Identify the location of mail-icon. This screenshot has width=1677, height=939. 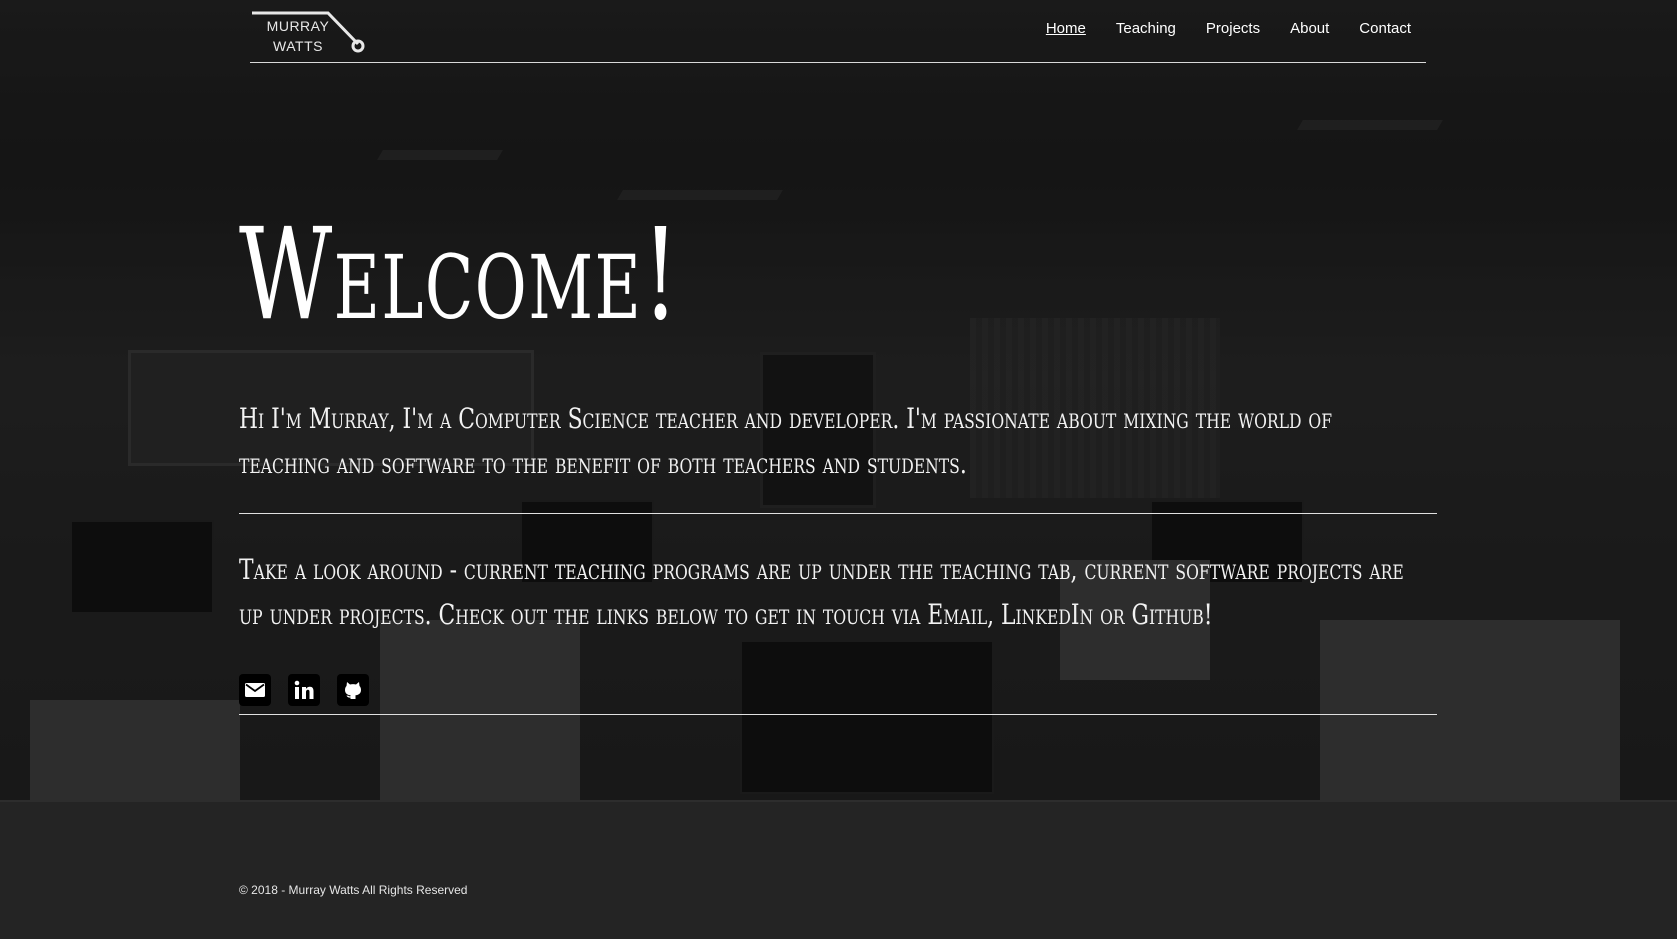
(255, 690).